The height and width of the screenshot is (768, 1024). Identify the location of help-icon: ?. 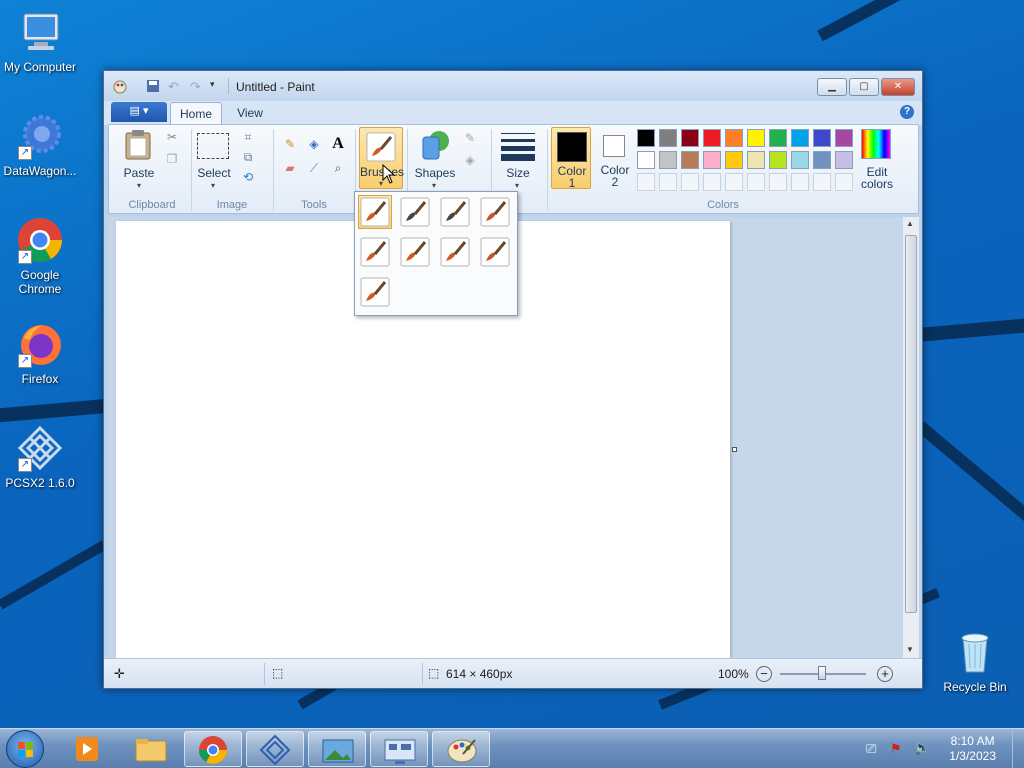
(907, 112).